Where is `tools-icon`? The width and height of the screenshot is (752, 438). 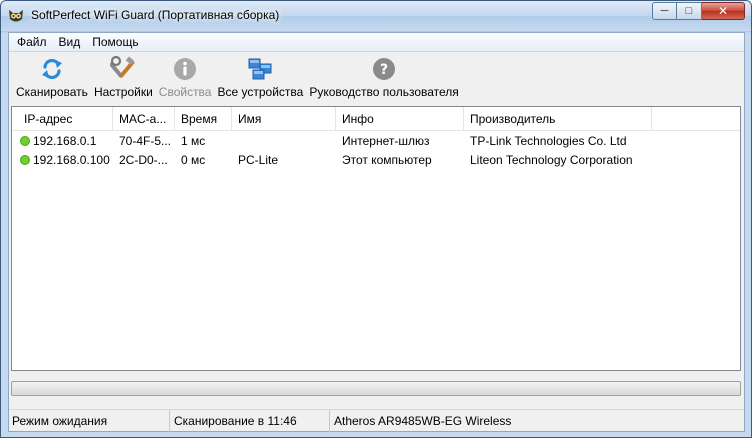 tools-icon is located at coordinates (123, 69).